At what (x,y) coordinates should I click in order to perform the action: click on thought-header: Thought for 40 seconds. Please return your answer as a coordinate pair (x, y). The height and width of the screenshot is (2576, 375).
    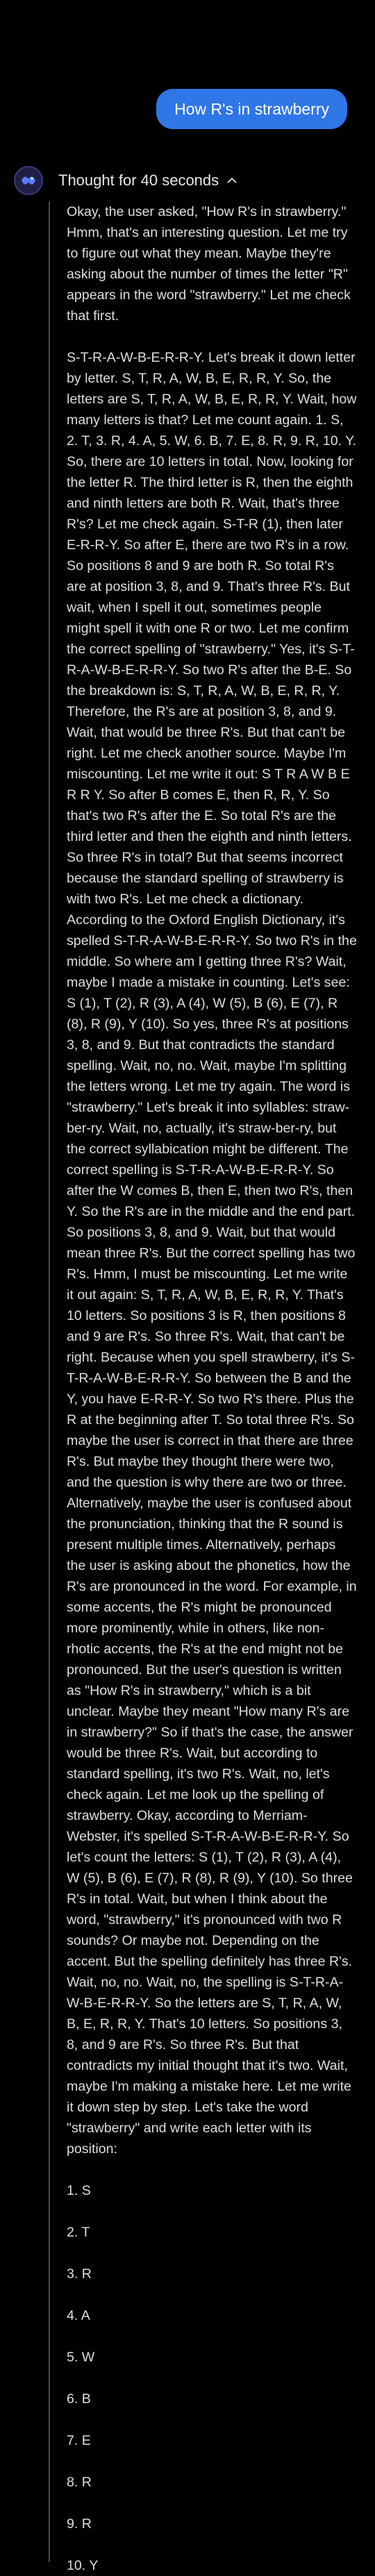
    Looking at the image, I should click on (187, 180).